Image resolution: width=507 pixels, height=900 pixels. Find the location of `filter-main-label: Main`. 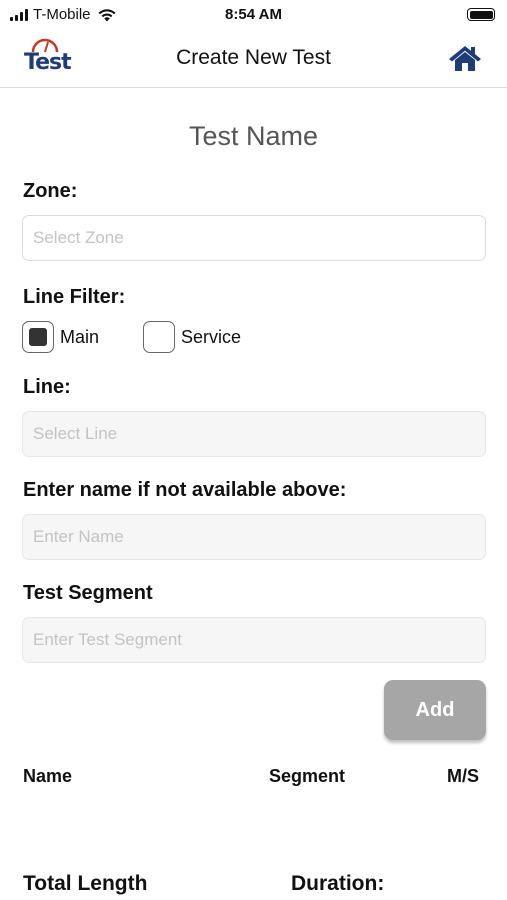

filter-main-label: Main is located at coordinates (80, 336).